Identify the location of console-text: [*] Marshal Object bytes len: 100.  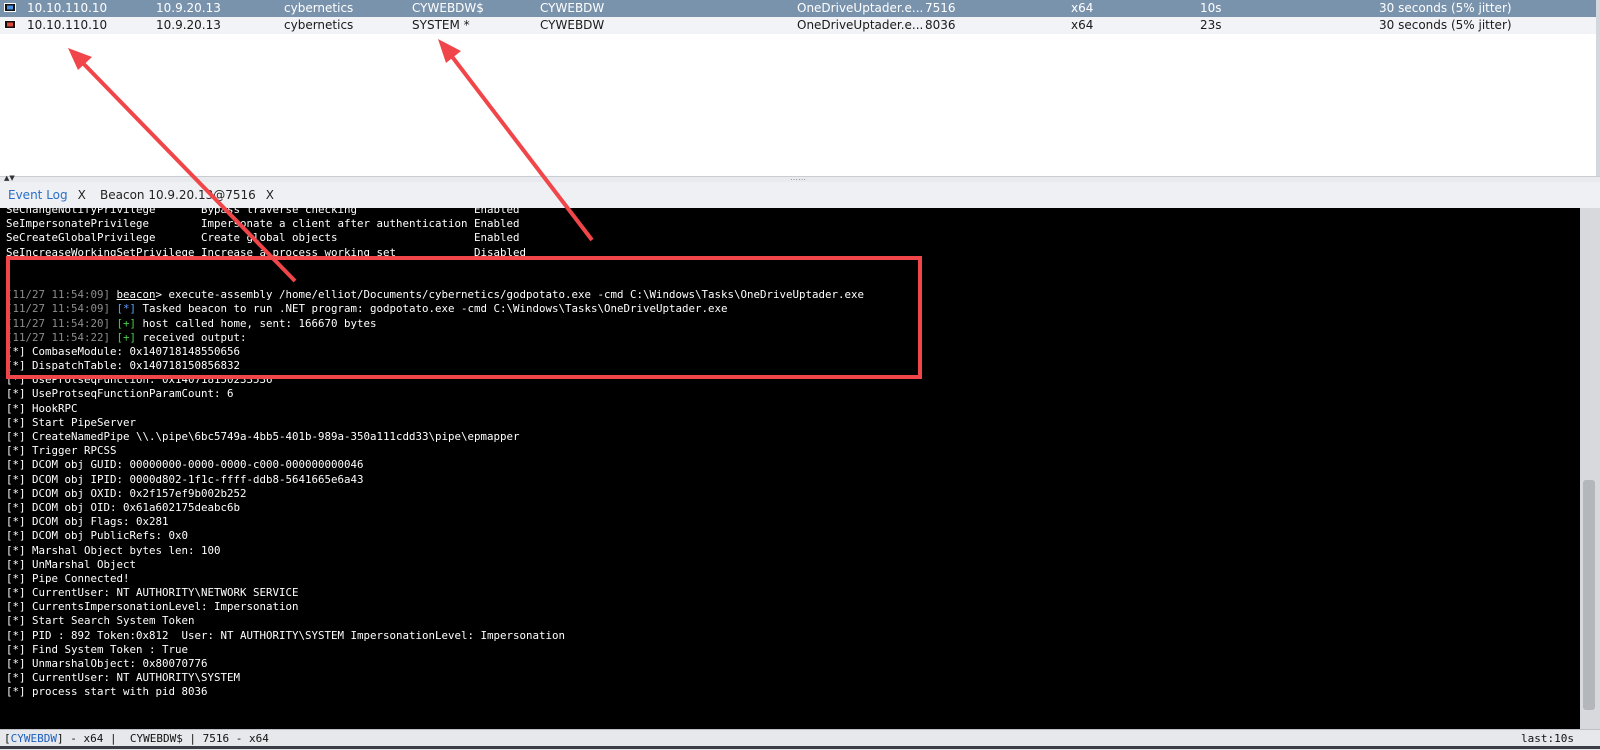
(113, 550).